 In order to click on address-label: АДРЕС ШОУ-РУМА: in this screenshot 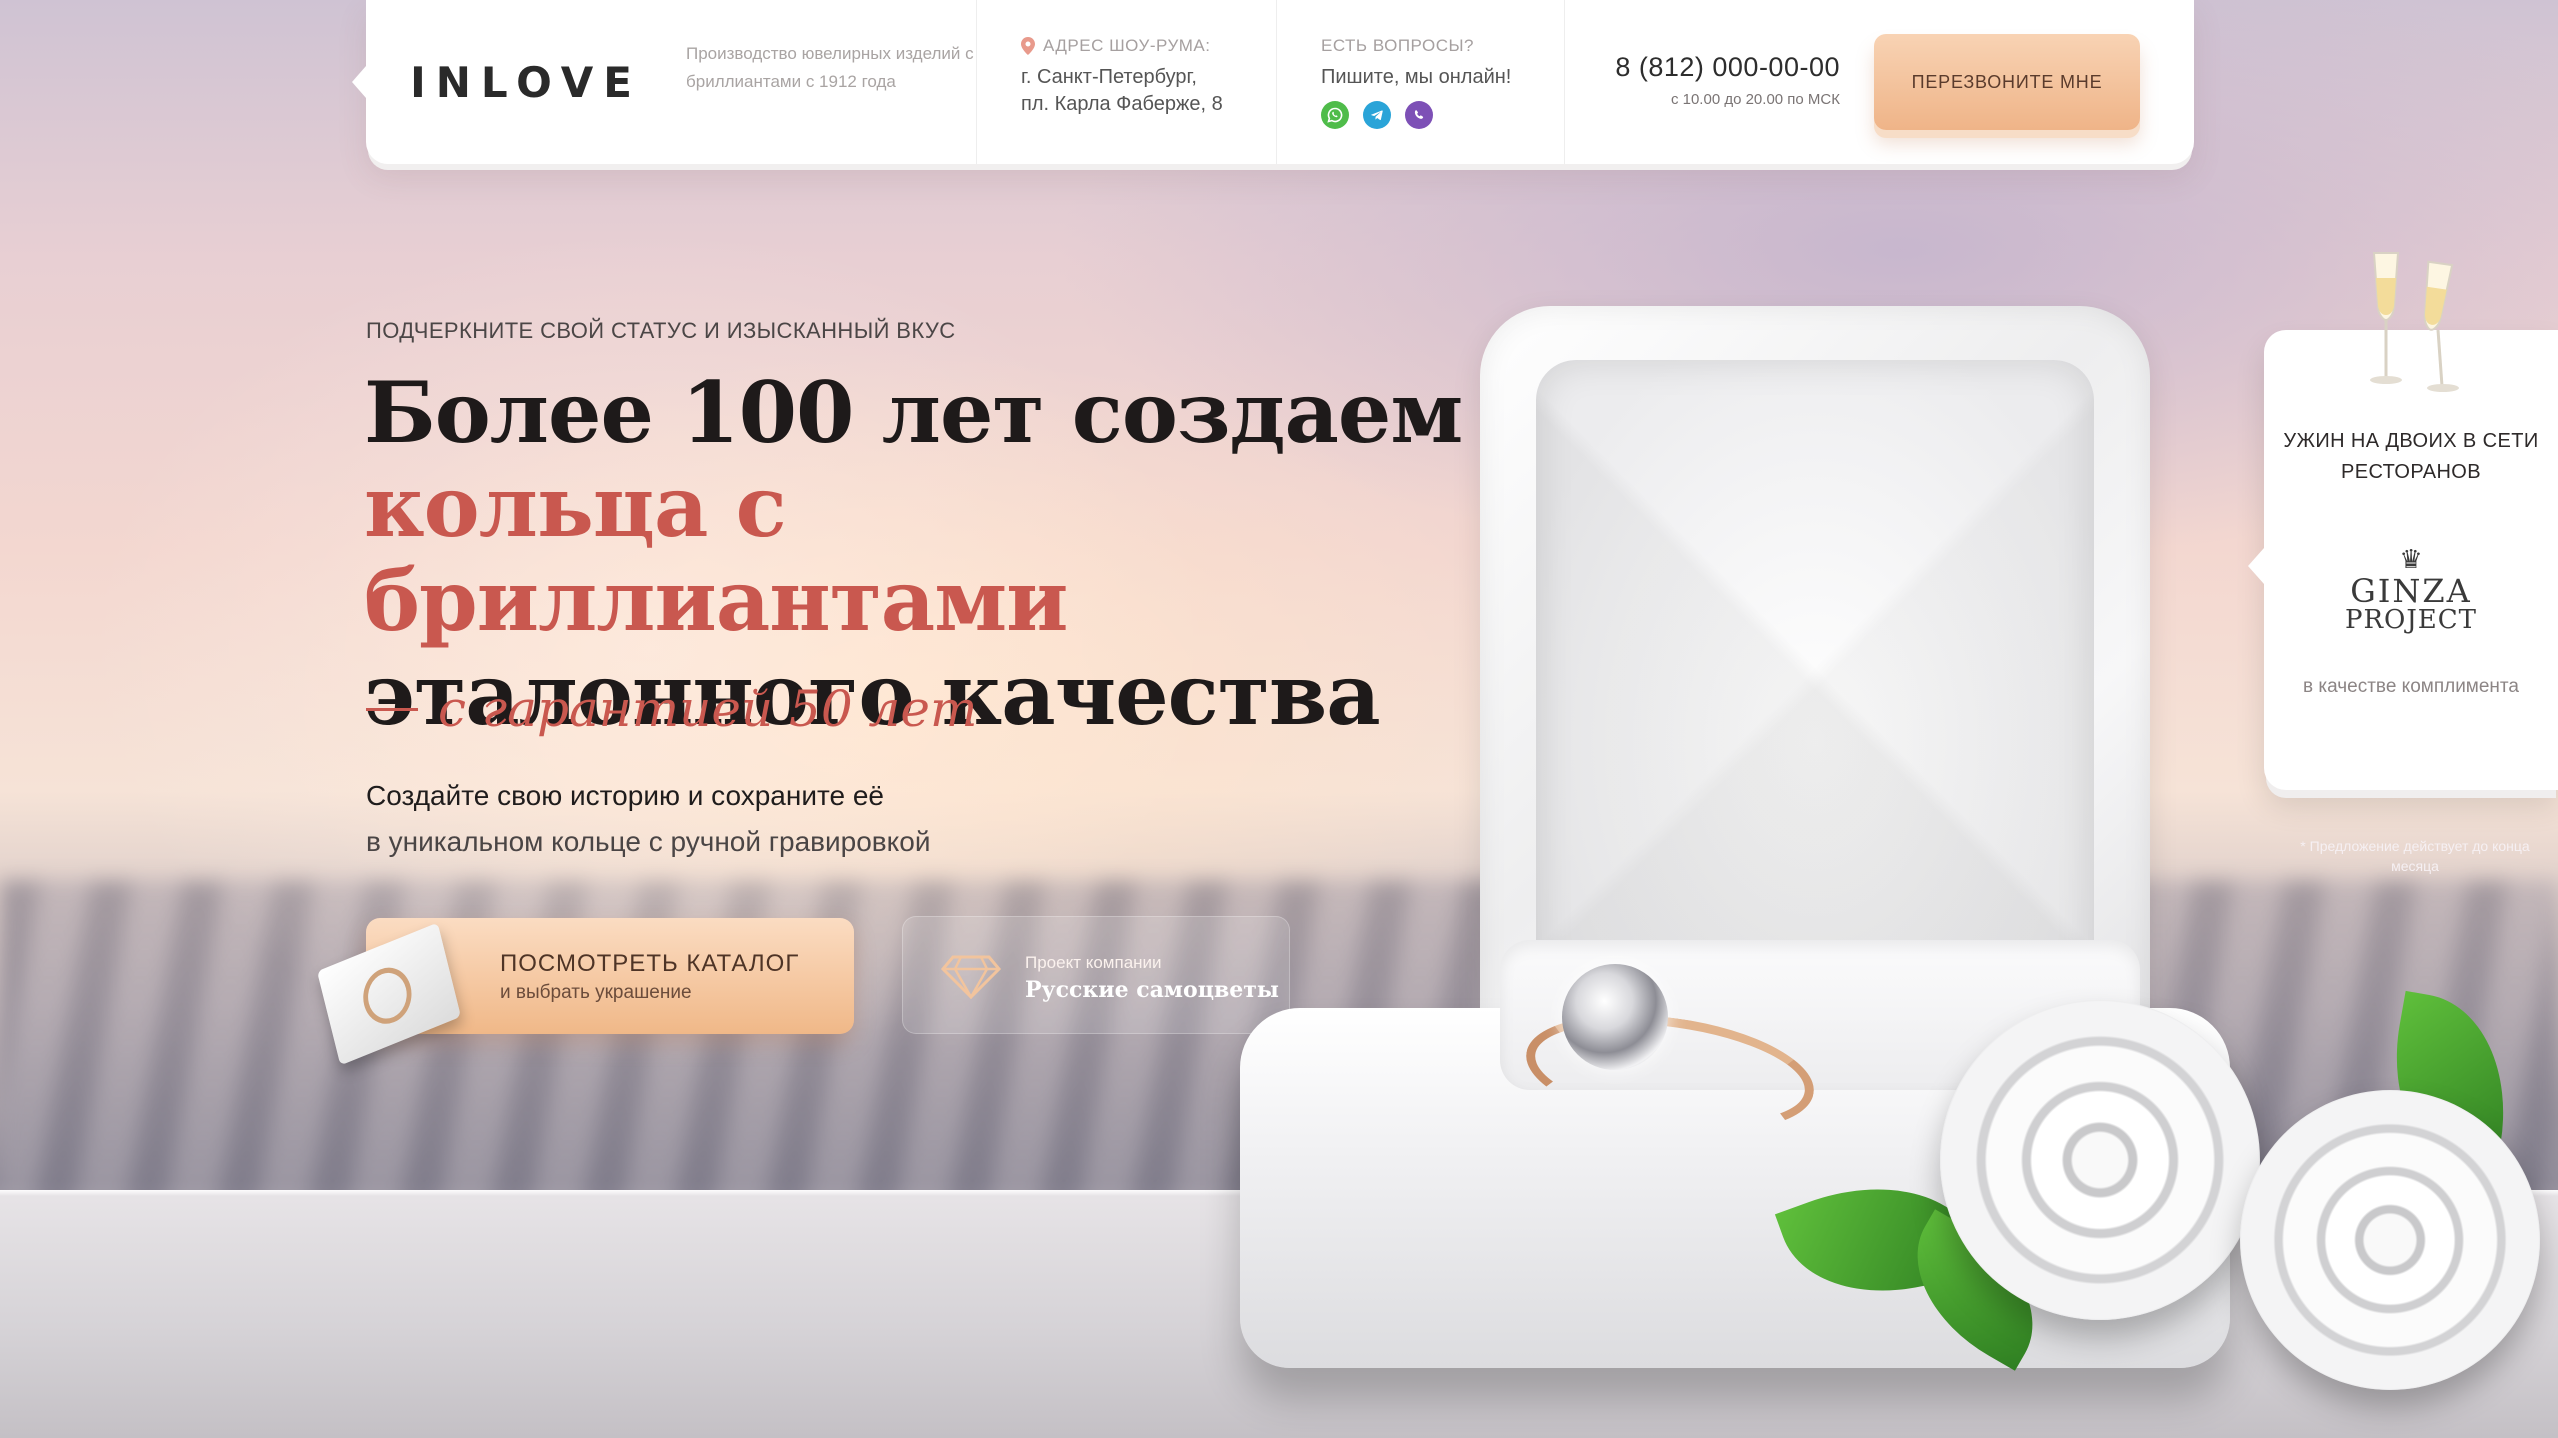, I will do `click(1148, 46)`.